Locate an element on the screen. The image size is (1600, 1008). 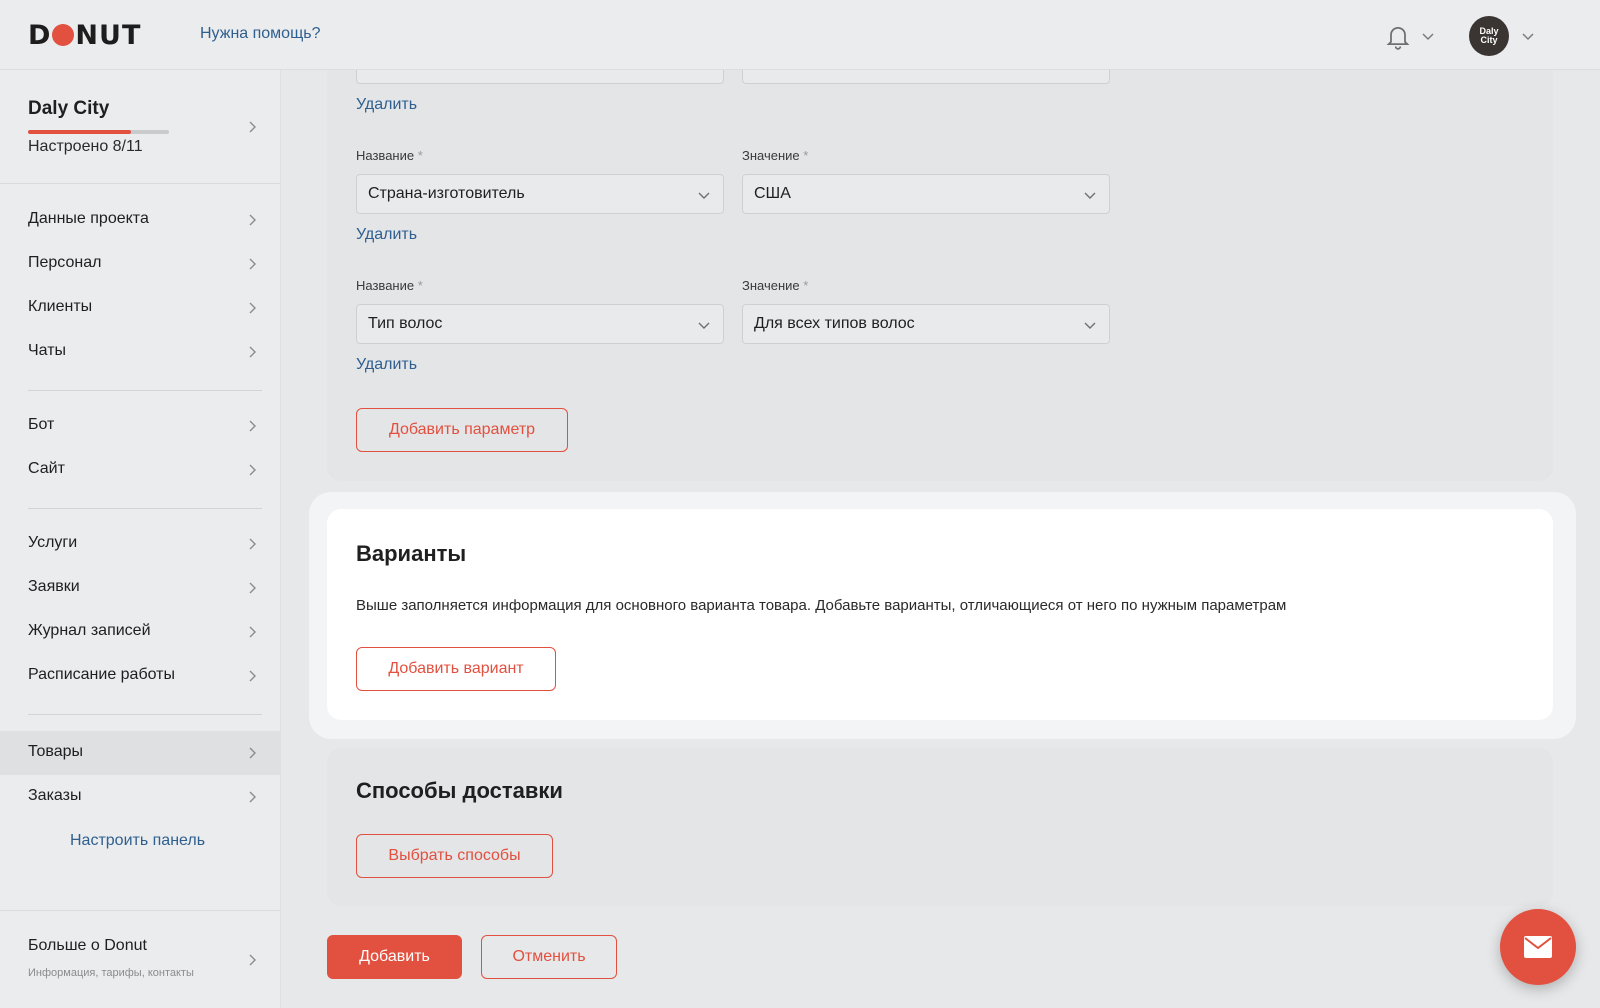
top-header: D NUT Нужна помощь? Daly City is located at coordinates (800, 35).